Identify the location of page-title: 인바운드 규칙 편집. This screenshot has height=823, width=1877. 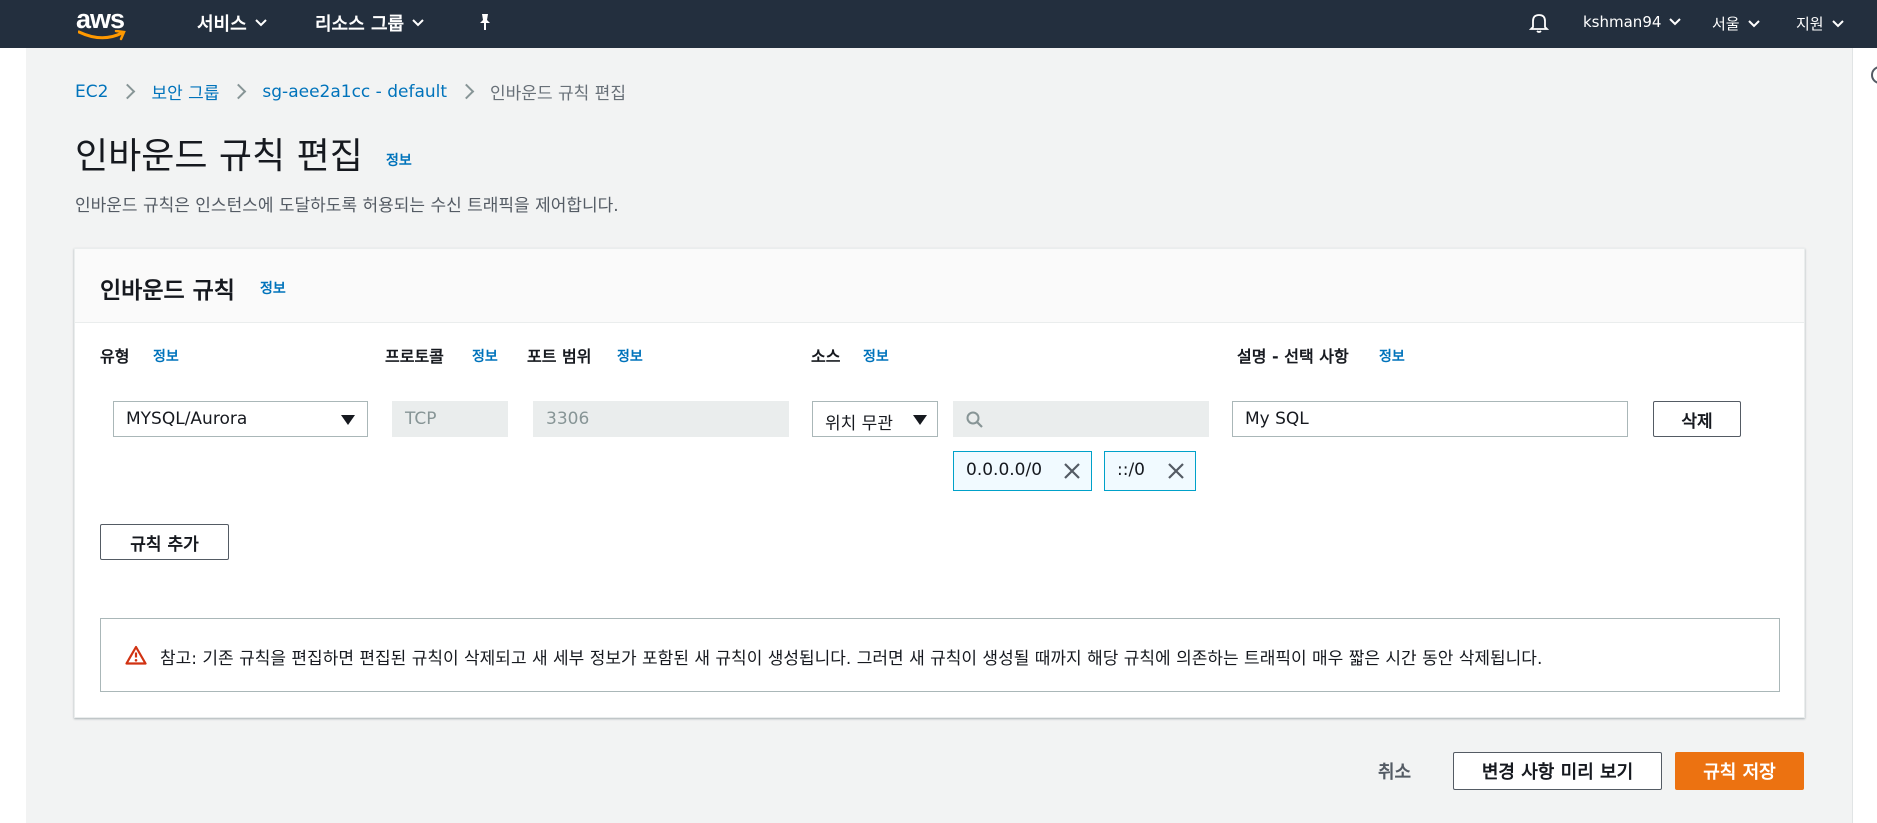
(219, 156).